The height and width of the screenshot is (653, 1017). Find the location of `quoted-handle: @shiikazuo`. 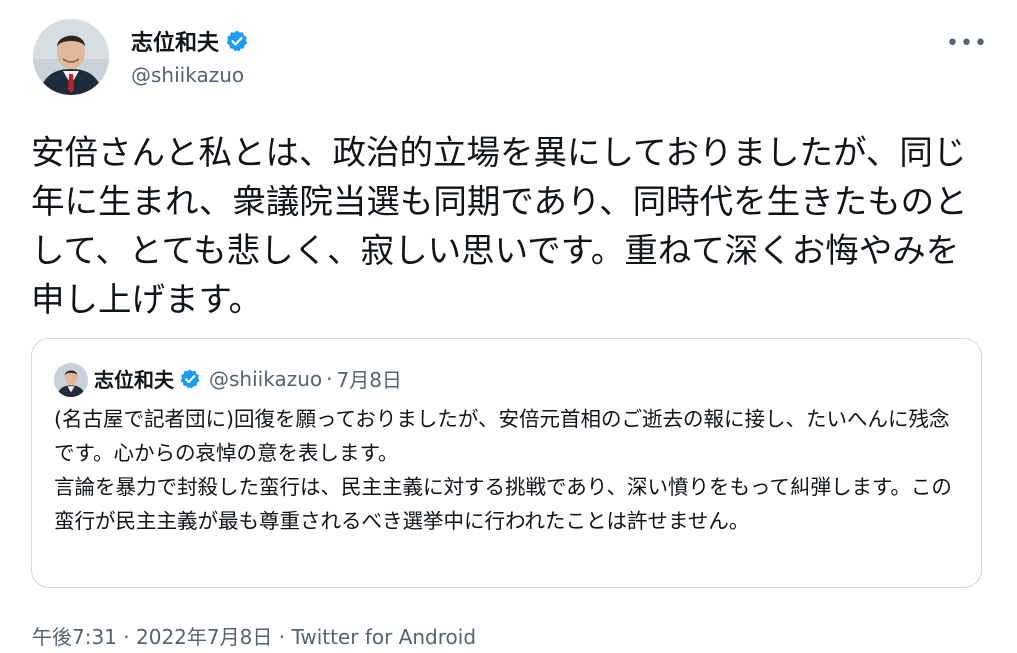

quoted-handle: @shiikazuo is located at coordinates (266, 378).